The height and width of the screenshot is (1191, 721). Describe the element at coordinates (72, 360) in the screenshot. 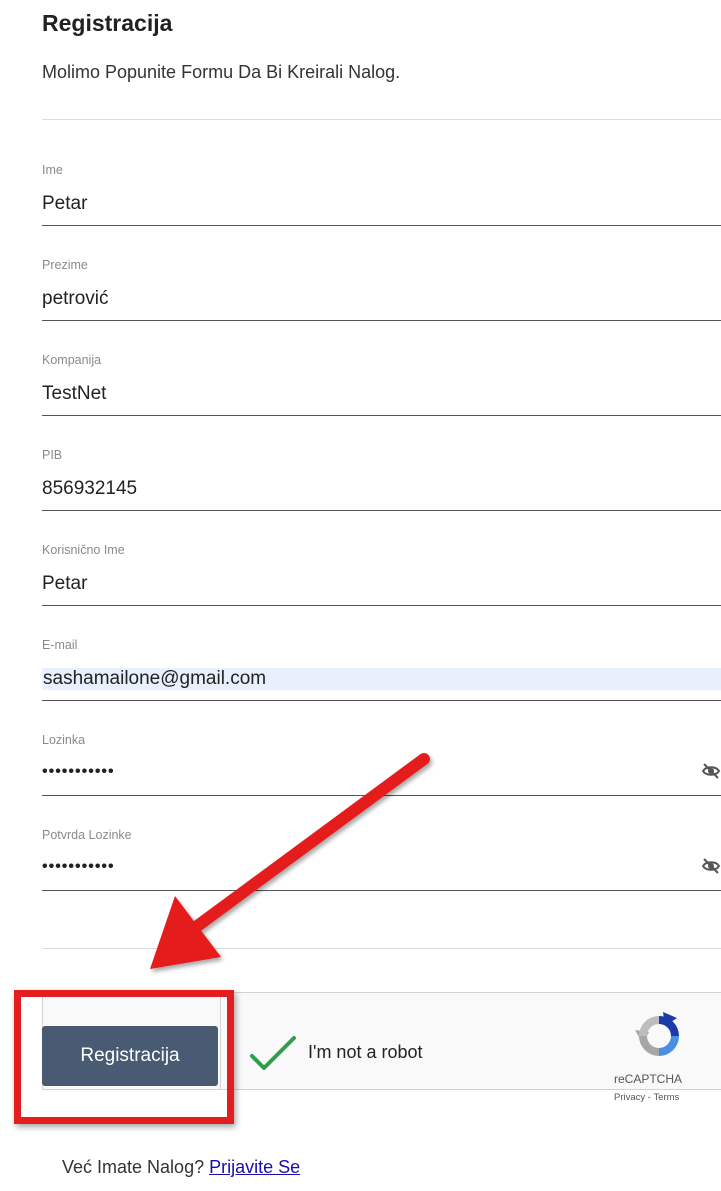

I see `company-label: Kompanija` at that location.